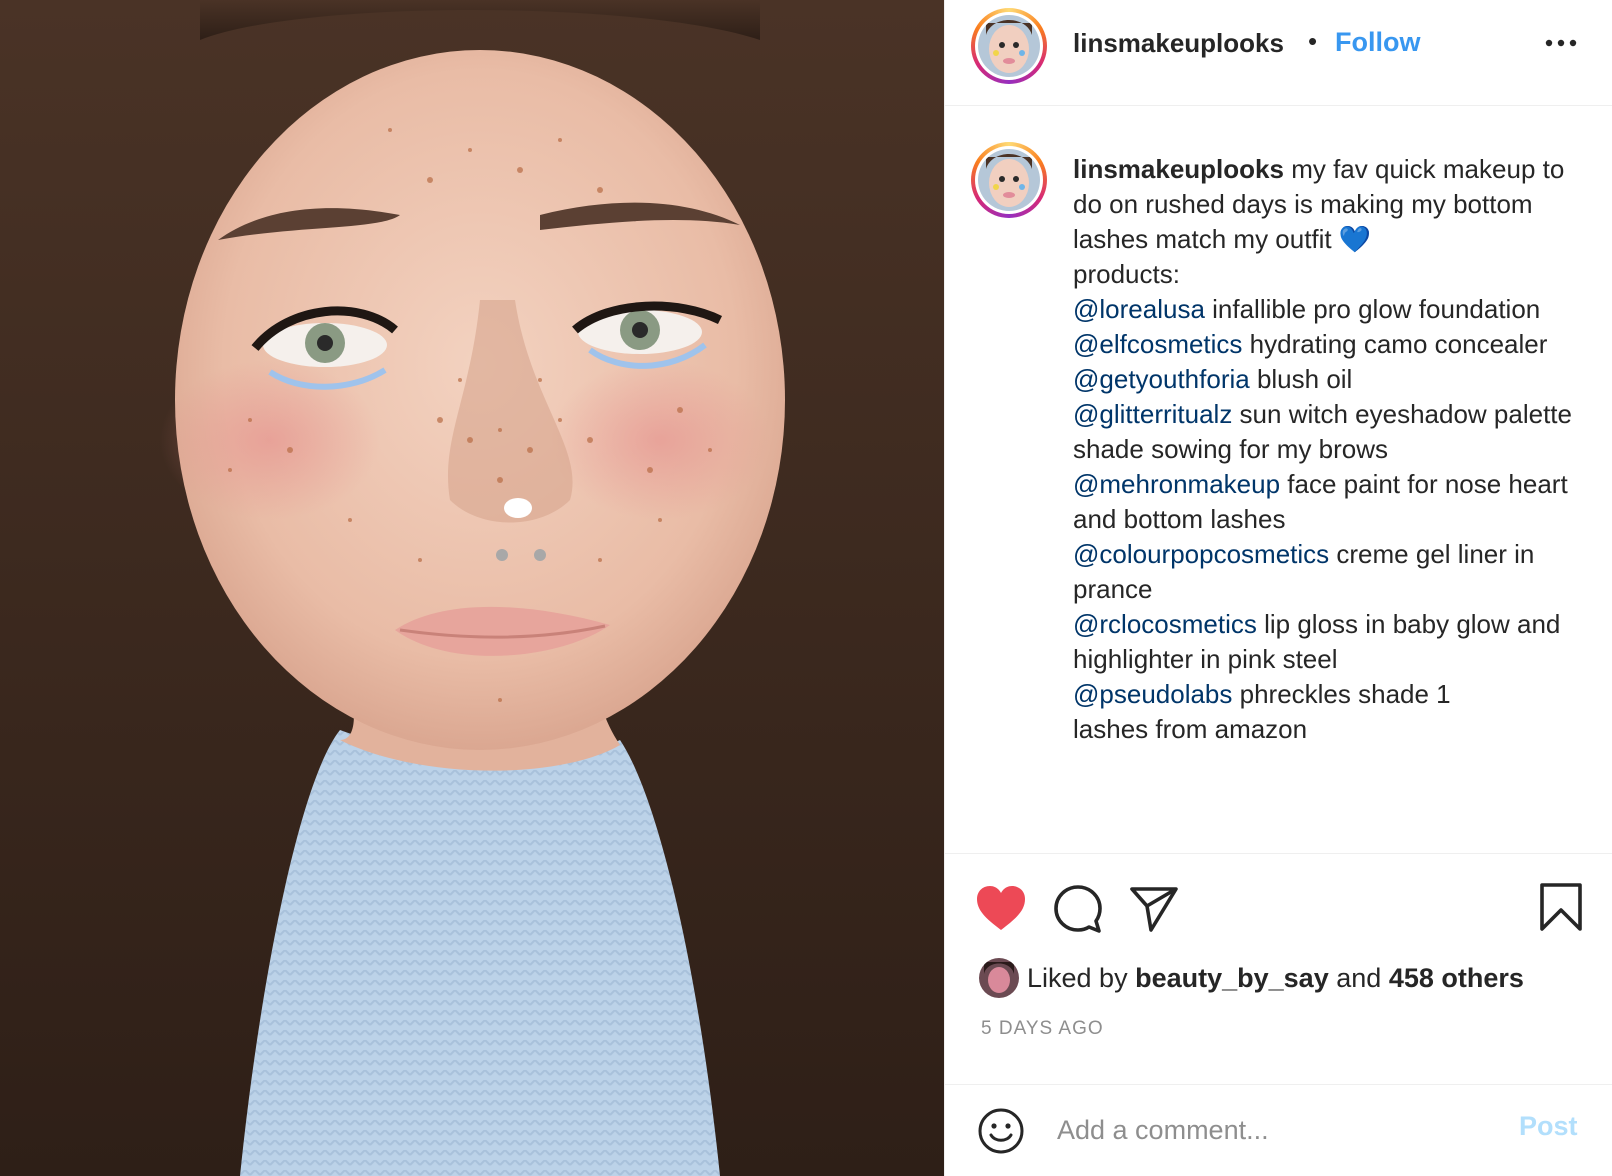 The width and height of the screenshot is (1612, 1176). I want to click on caption-avatar, so click(1009, 180).